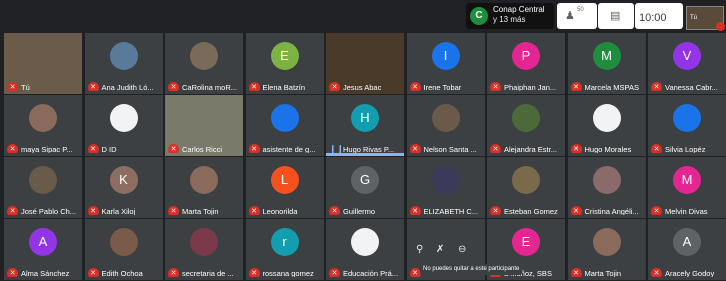 The image size is (726, 281). I want to click on participant-tile: ✕ Jesus Abac, so click(365, 63).